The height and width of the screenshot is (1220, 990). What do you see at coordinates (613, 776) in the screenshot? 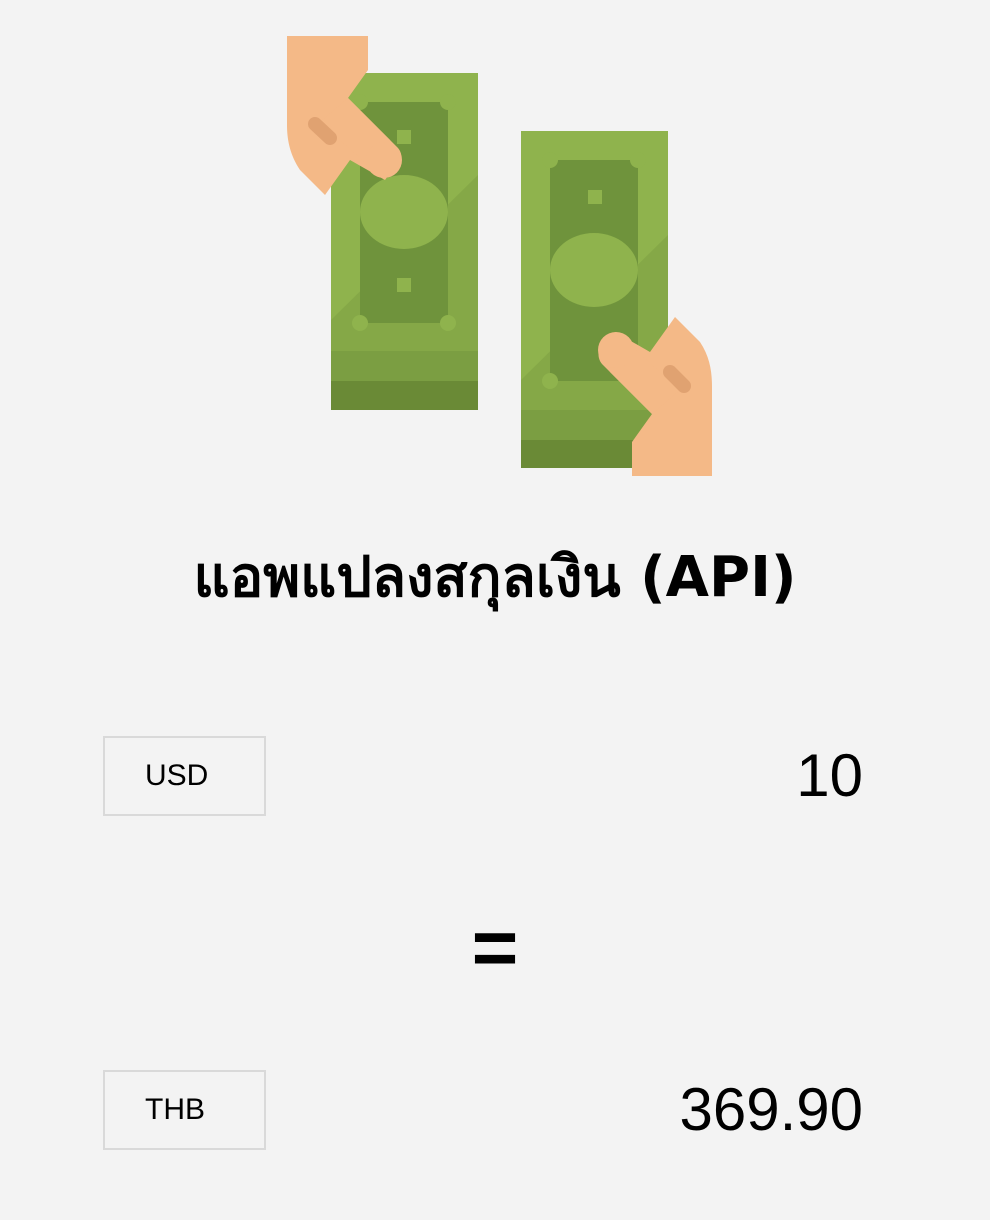
I see `from-amount-input: 10` at bounding box center [613, 776].